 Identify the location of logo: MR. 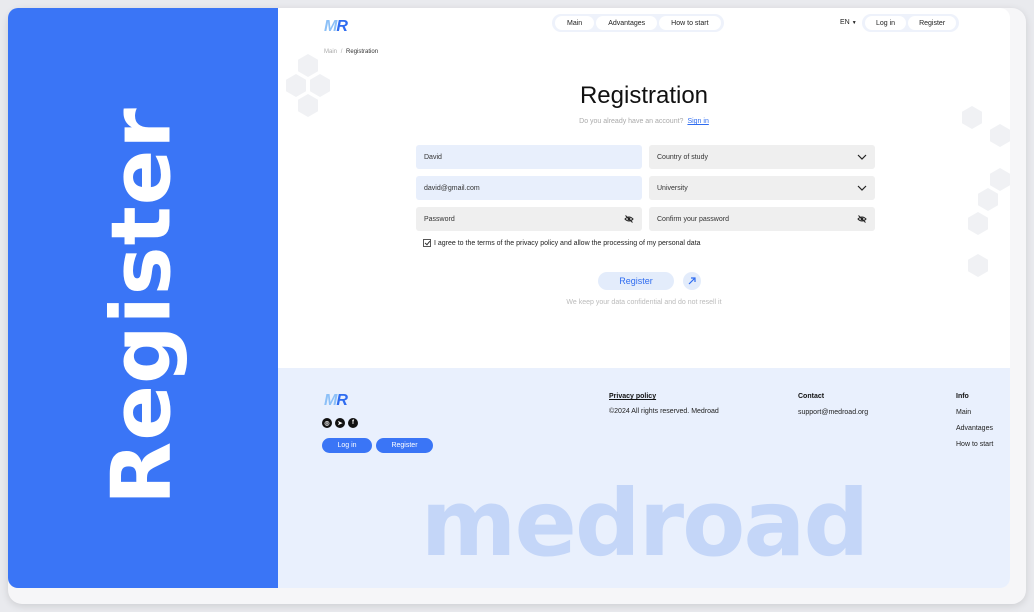
(336, 27).